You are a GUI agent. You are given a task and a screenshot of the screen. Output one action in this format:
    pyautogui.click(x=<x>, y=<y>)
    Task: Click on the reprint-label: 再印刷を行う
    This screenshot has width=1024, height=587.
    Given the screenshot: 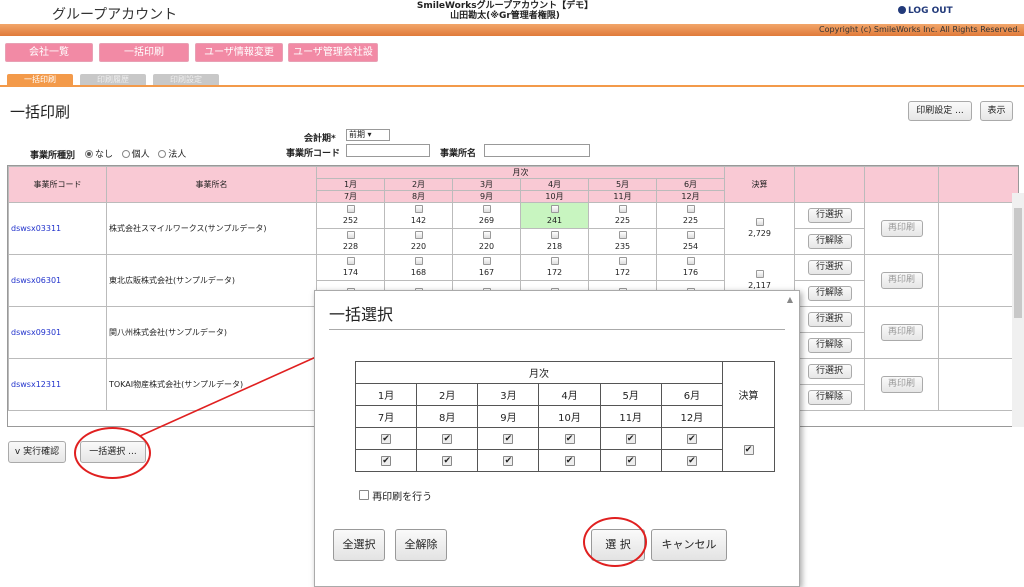 What is the action you would take?
    pyautogui.click(x=402, y=497)
    